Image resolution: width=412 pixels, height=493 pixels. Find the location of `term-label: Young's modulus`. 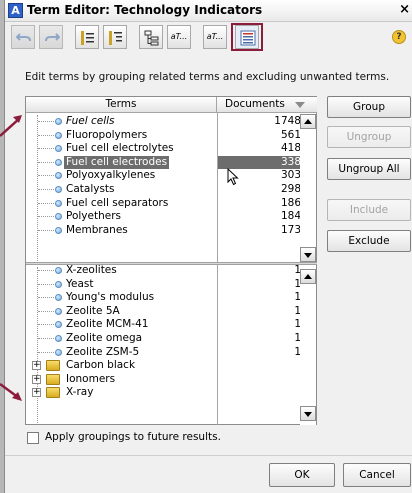

term-label: Young's modulus is located at coordinates (110, 297).